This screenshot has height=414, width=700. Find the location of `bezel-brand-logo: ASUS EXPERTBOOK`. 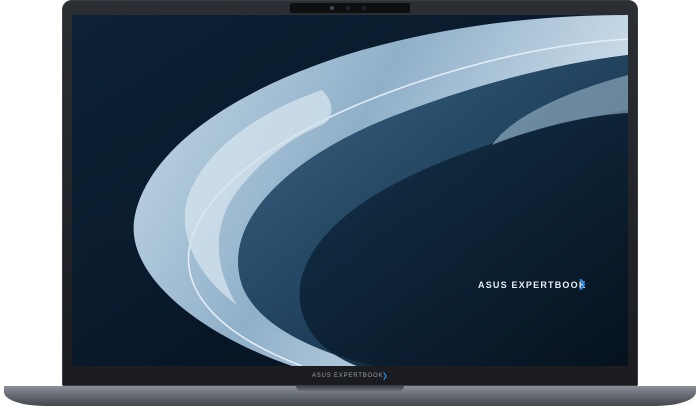

bezel-brand-logo: ASUS EXPERTBOOK is located at coordinates (348, 376).